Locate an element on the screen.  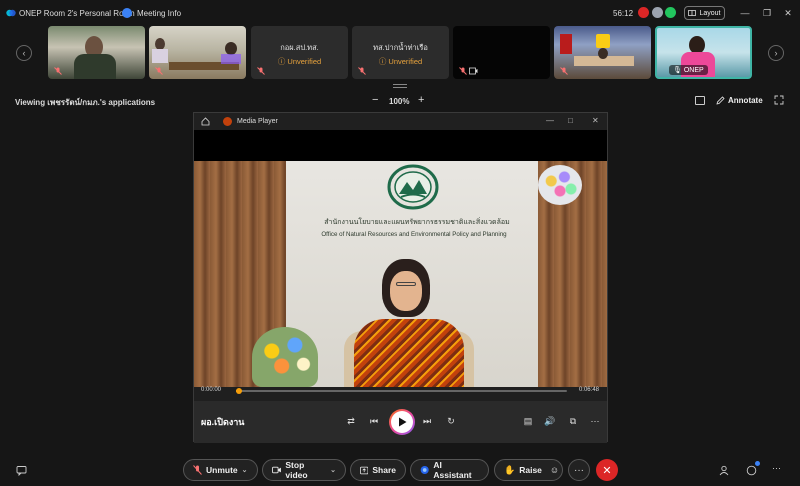
pop-out-icon is located at coordinates (700, 100).